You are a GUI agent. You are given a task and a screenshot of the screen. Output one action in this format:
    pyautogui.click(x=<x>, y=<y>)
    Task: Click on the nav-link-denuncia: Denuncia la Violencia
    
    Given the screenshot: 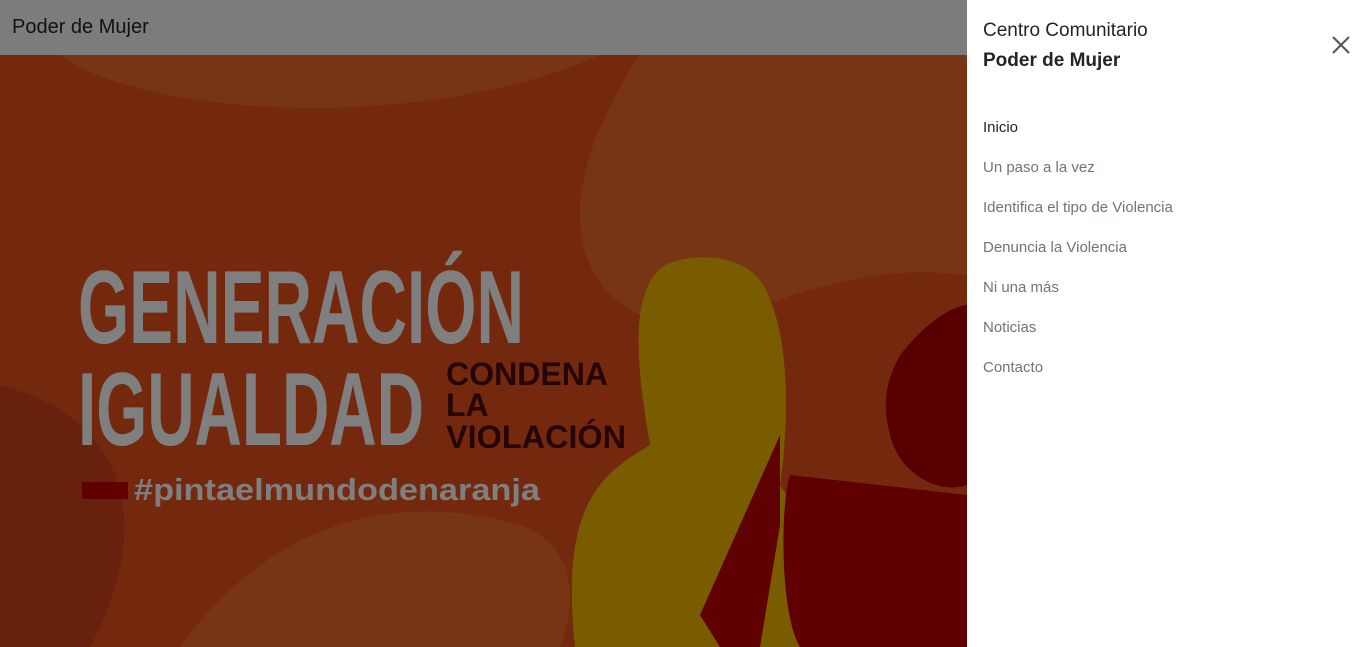 What is the action you would take?
    pyautogui.click(x=1055, y=247)
    